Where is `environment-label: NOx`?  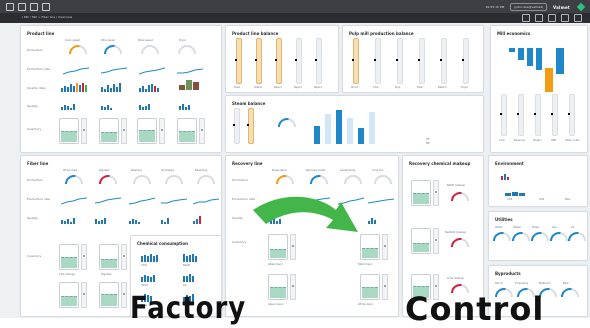 environment-label: NOx is located at coordinates (568, 199).